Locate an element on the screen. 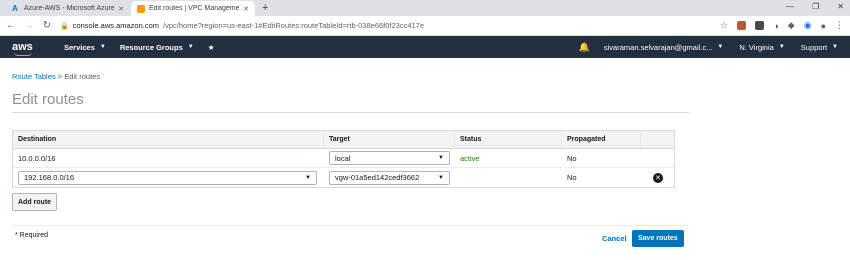 The height and width of the screenshot is (260, 850). support-label: Support is located at coordinates (814, 47).